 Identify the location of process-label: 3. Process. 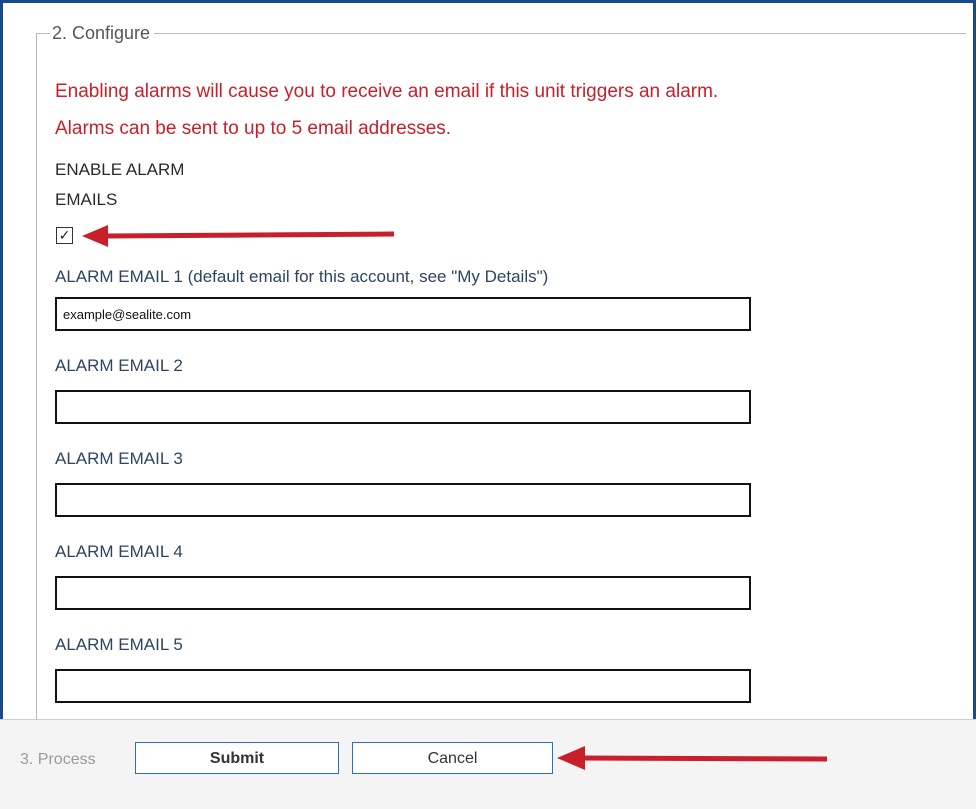
(58, 759).